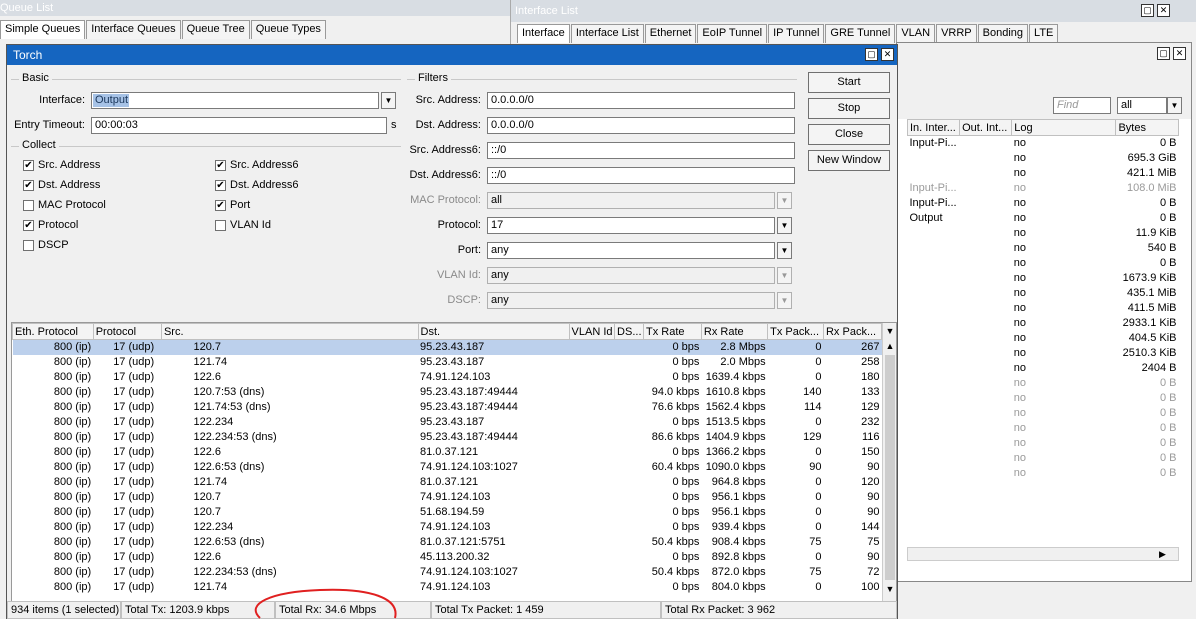 This screenshot has height=619, width=1196. Describe the element at coordinates (1043, 554) in the screenshot. I see `rules-hscroll` at that location.